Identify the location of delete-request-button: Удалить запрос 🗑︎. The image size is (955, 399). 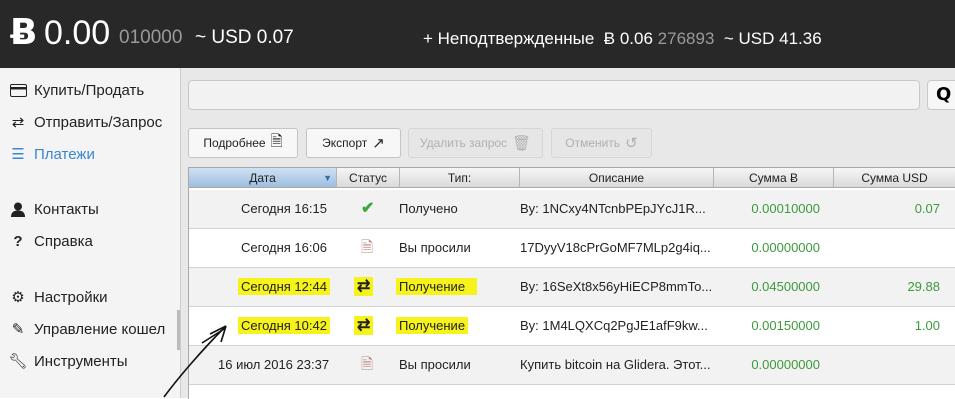
(475, 143).